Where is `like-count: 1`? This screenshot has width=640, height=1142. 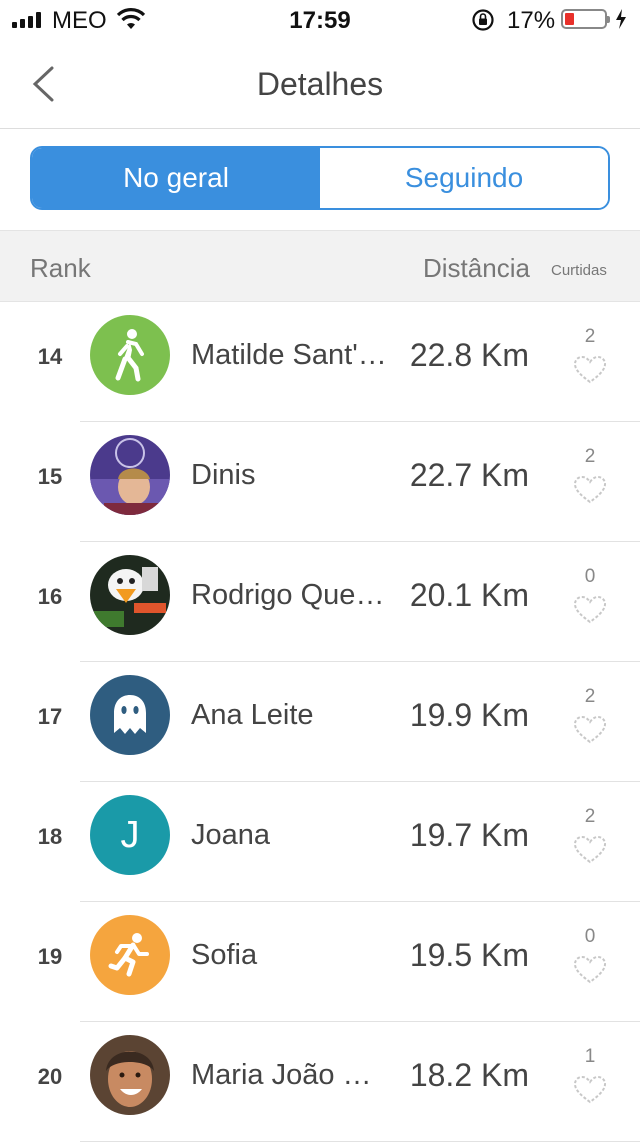 like-count: 1 is located at coordinates (590, 1056).